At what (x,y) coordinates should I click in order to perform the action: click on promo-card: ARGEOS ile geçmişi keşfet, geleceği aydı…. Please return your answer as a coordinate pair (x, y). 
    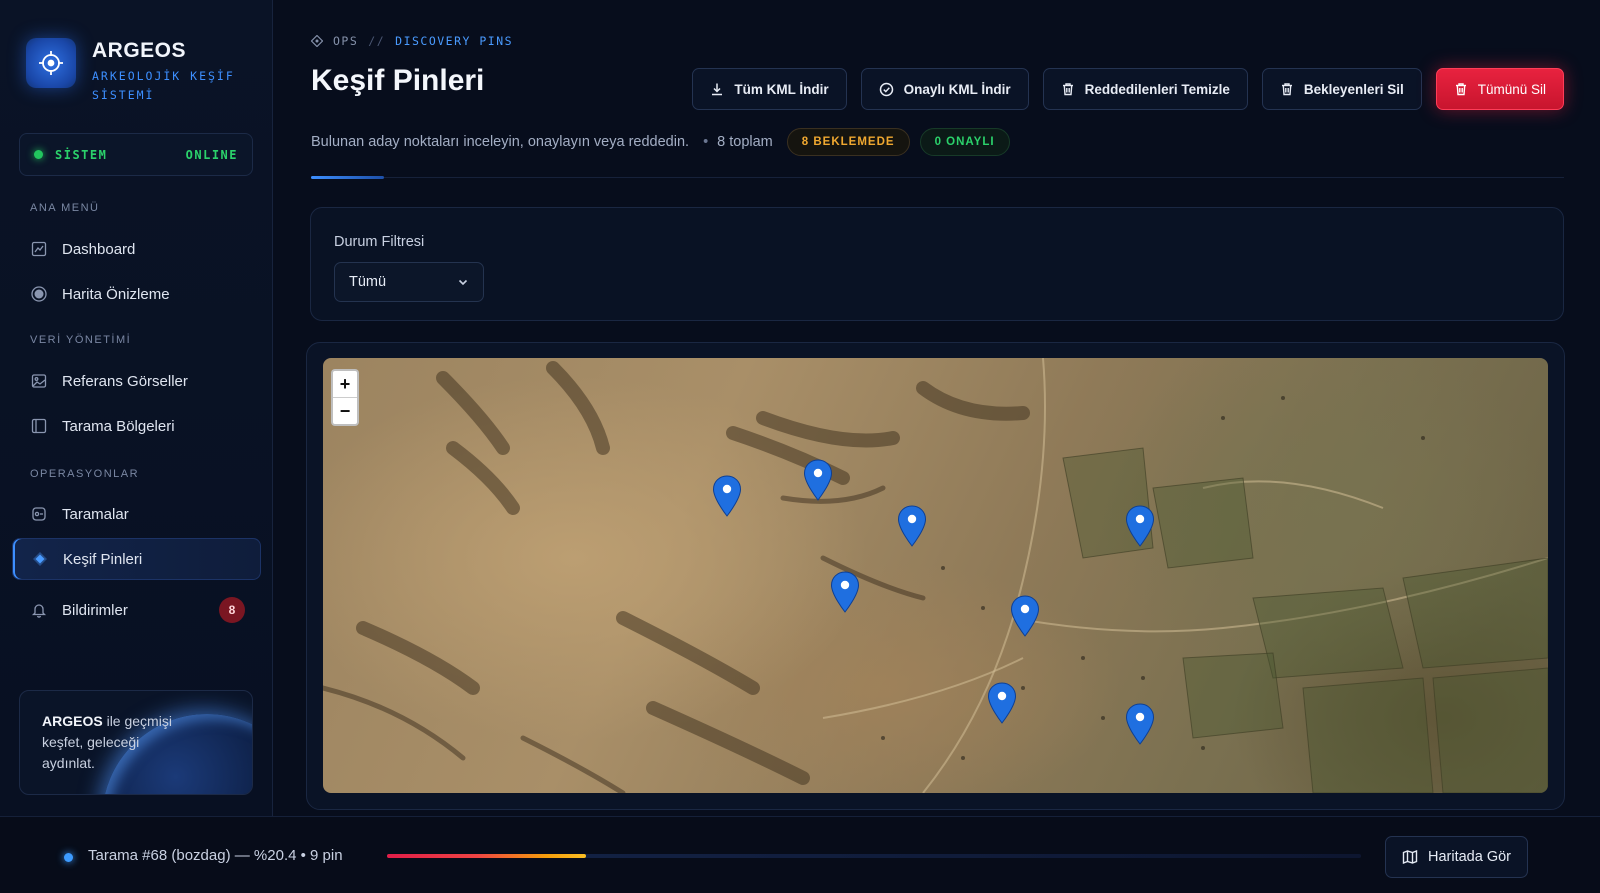
    Looking at the image, I should click on (136, 742).